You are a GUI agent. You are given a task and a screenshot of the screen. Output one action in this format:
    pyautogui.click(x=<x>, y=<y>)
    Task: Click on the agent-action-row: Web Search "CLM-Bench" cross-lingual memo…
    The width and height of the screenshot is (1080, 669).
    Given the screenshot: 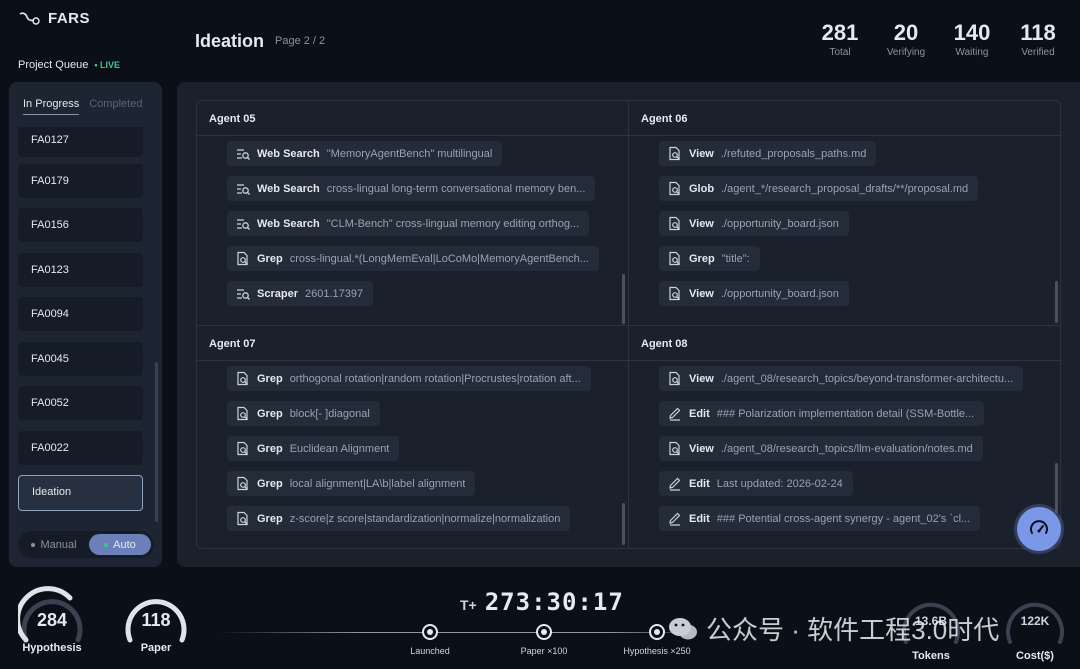 What is the action you would take?
    pyautogui.click(x=408, y=223)
    